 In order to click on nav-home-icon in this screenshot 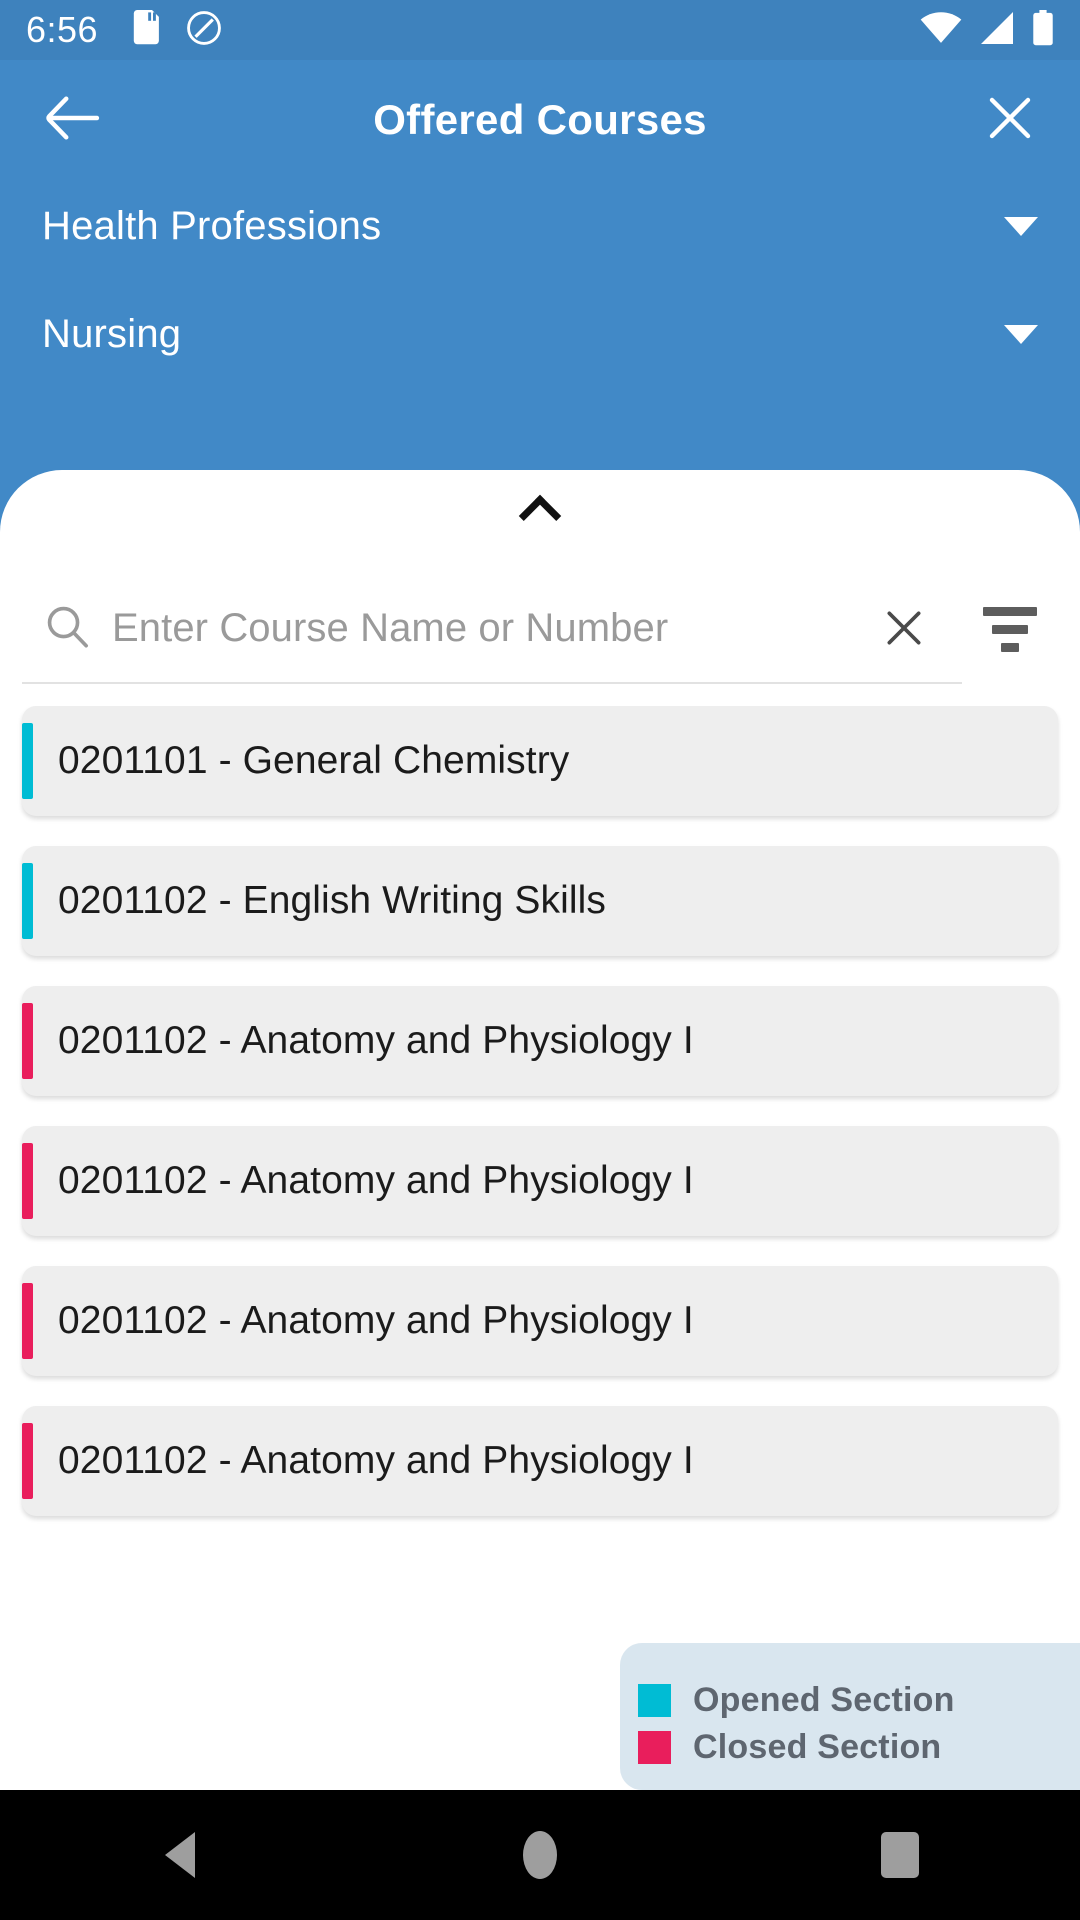, I will do `click(540, 1855)`.